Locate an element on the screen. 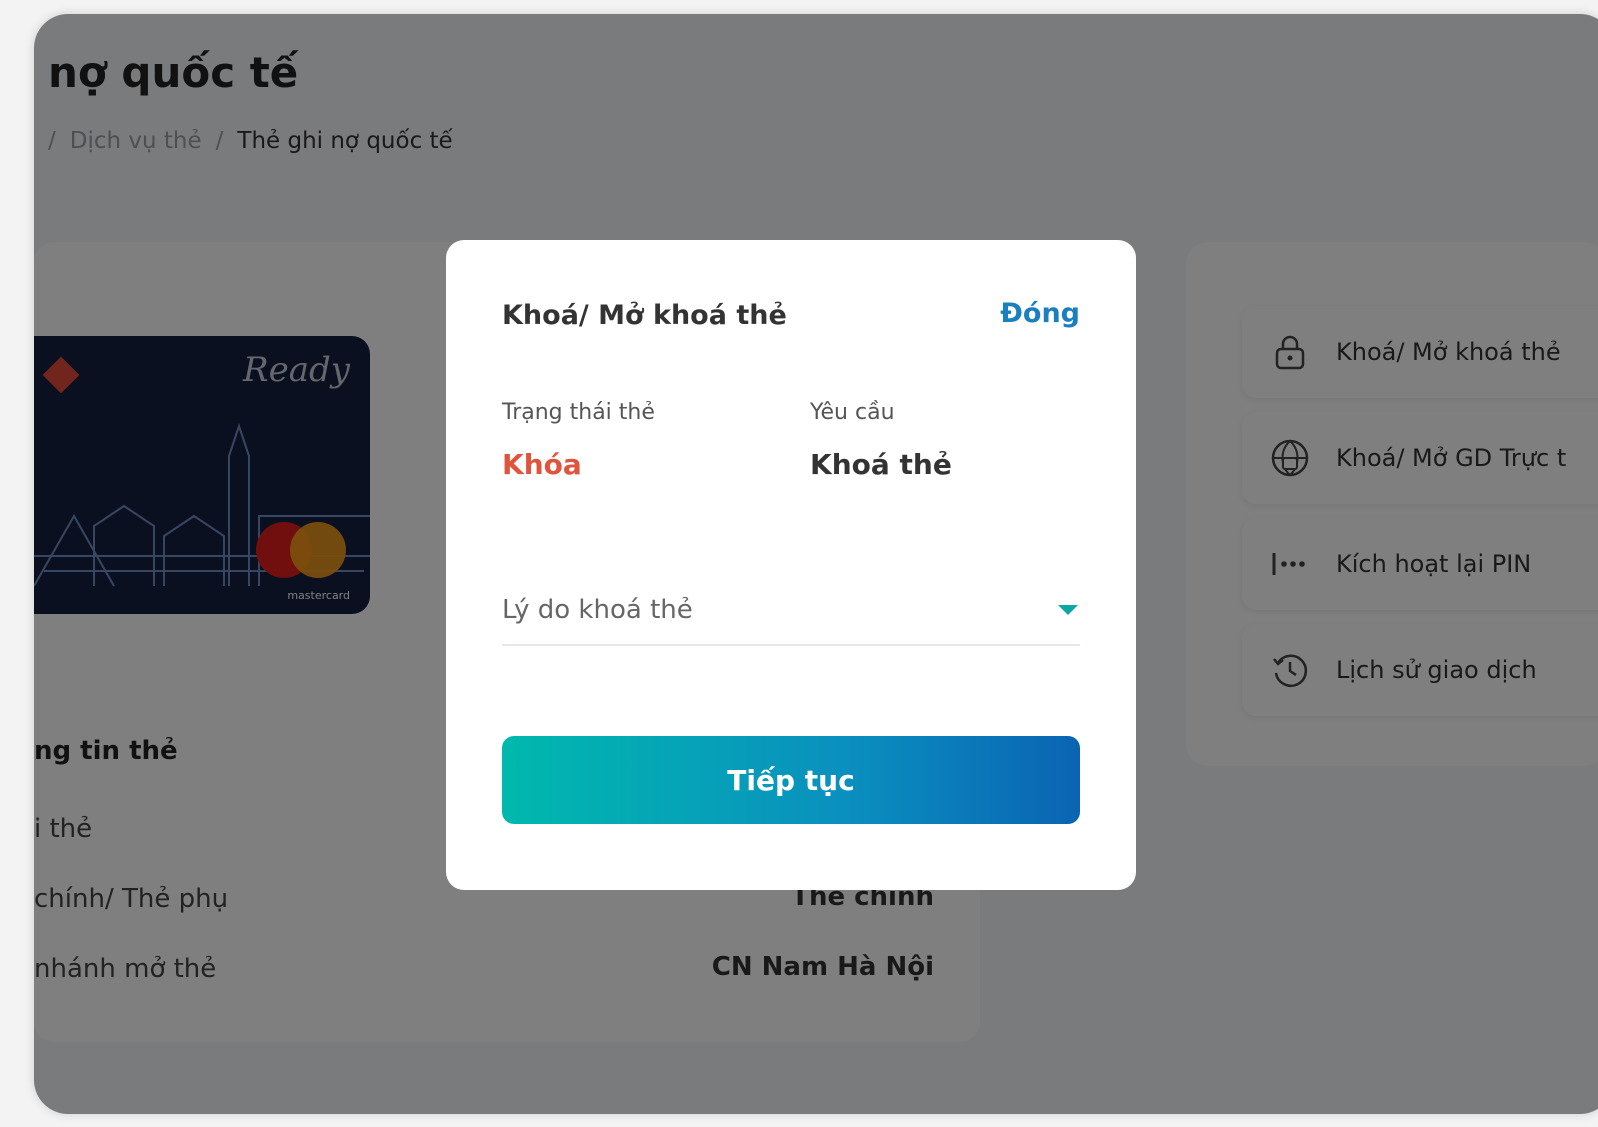  request-value: Khoá thẻ is located at coordinates (881, 464).